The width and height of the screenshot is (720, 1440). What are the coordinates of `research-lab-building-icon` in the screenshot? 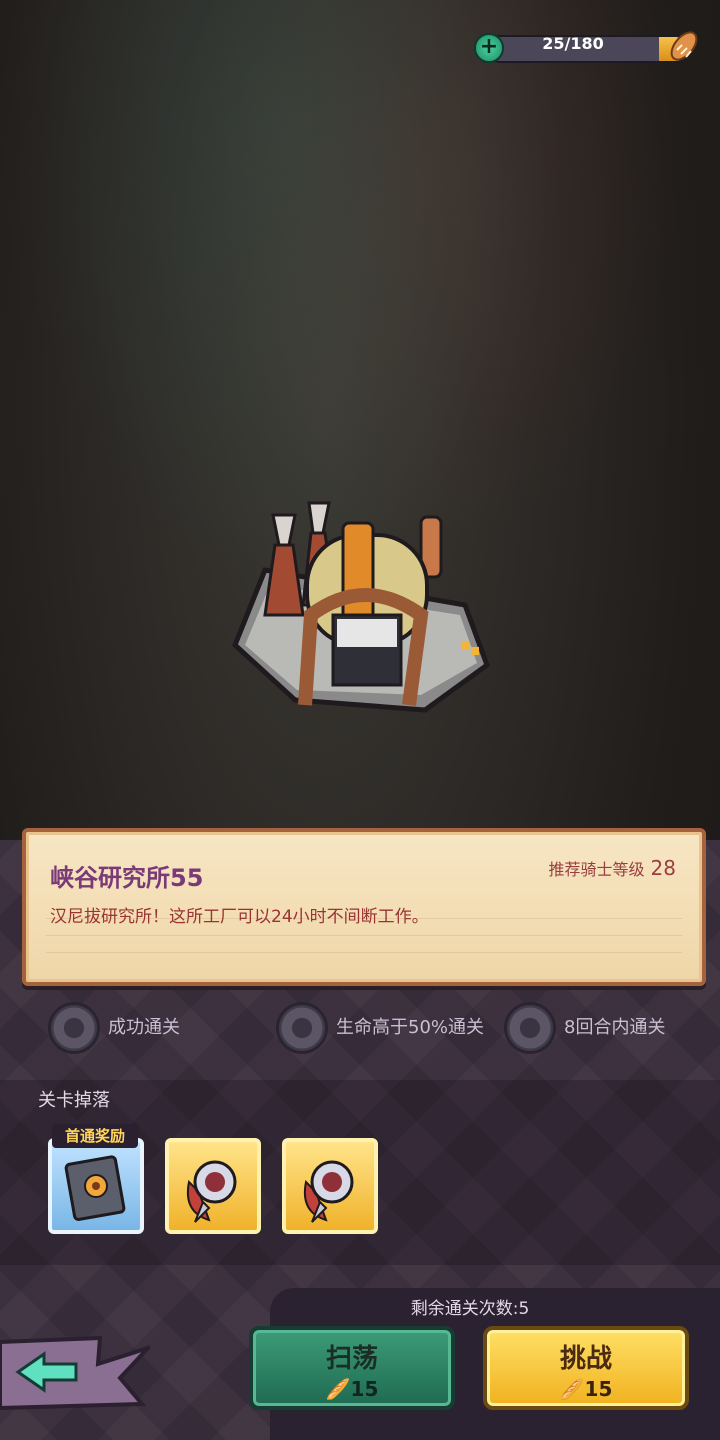 It's located at (361, 607).